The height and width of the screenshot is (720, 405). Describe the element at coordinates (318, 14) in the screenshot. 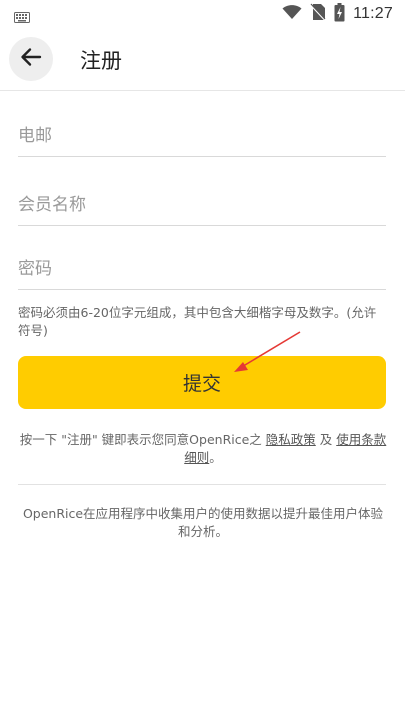

I see `no-sim-icon` at that location.